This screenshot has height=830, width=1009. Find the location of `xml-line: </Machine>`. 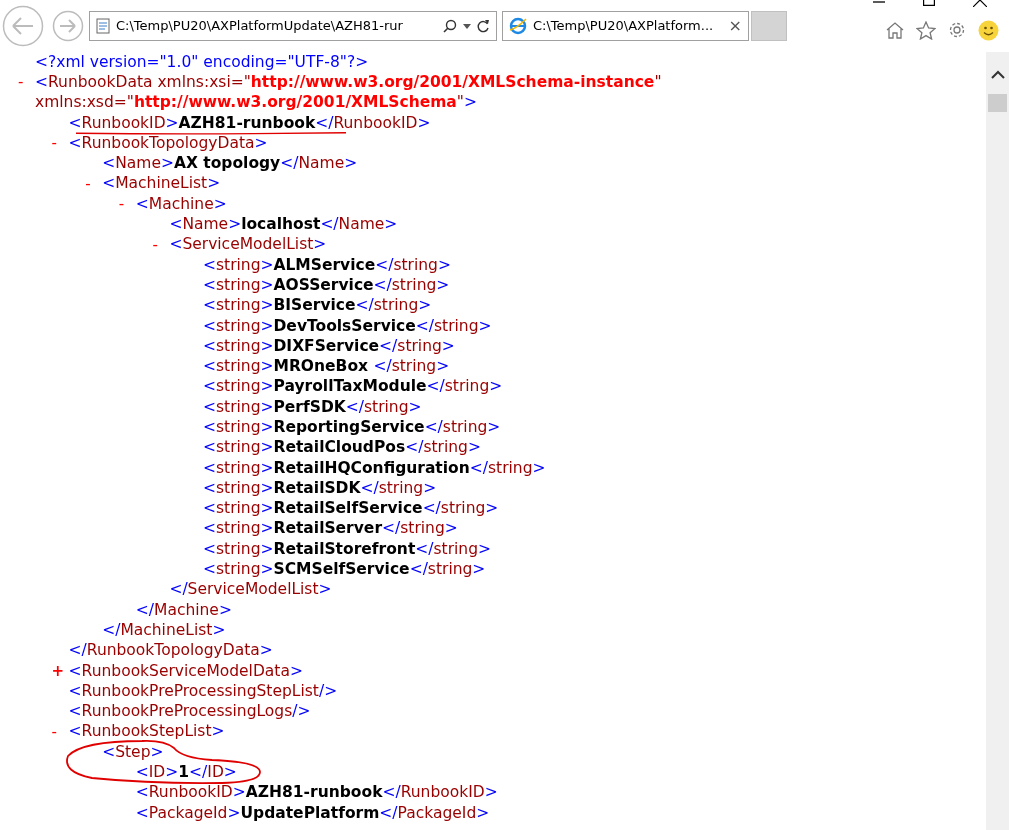

xml-line: </Machine> is located at coordinates (183, 610).